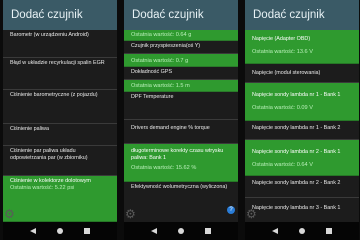  I want to click on sensor-label: Napięcie sondy lambda nr 2 - Bank 2, so click(296, 183).